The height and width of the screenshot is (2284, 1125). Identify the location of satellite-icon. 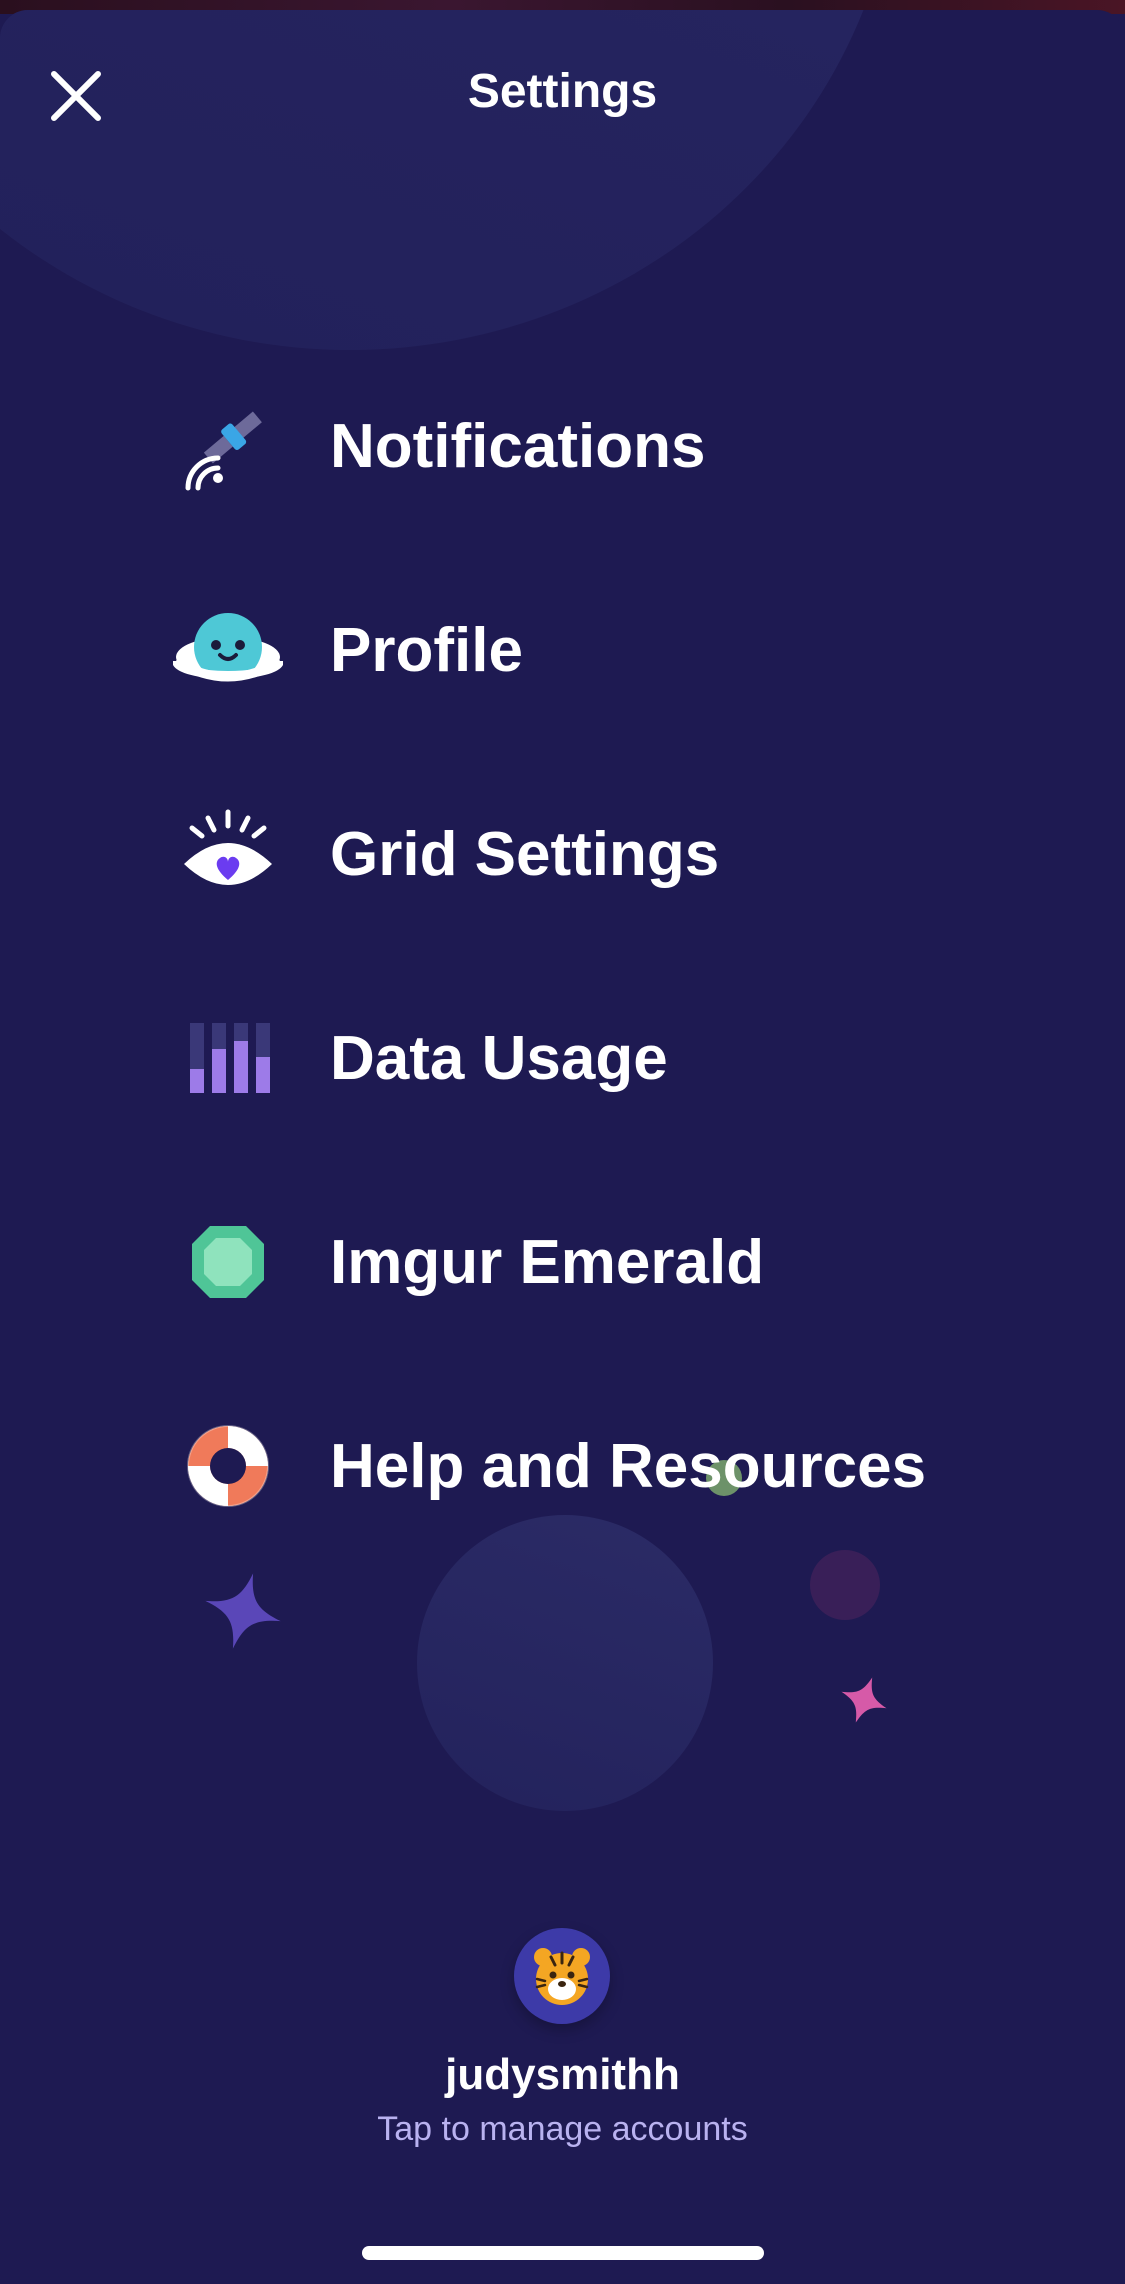
(228, 446).